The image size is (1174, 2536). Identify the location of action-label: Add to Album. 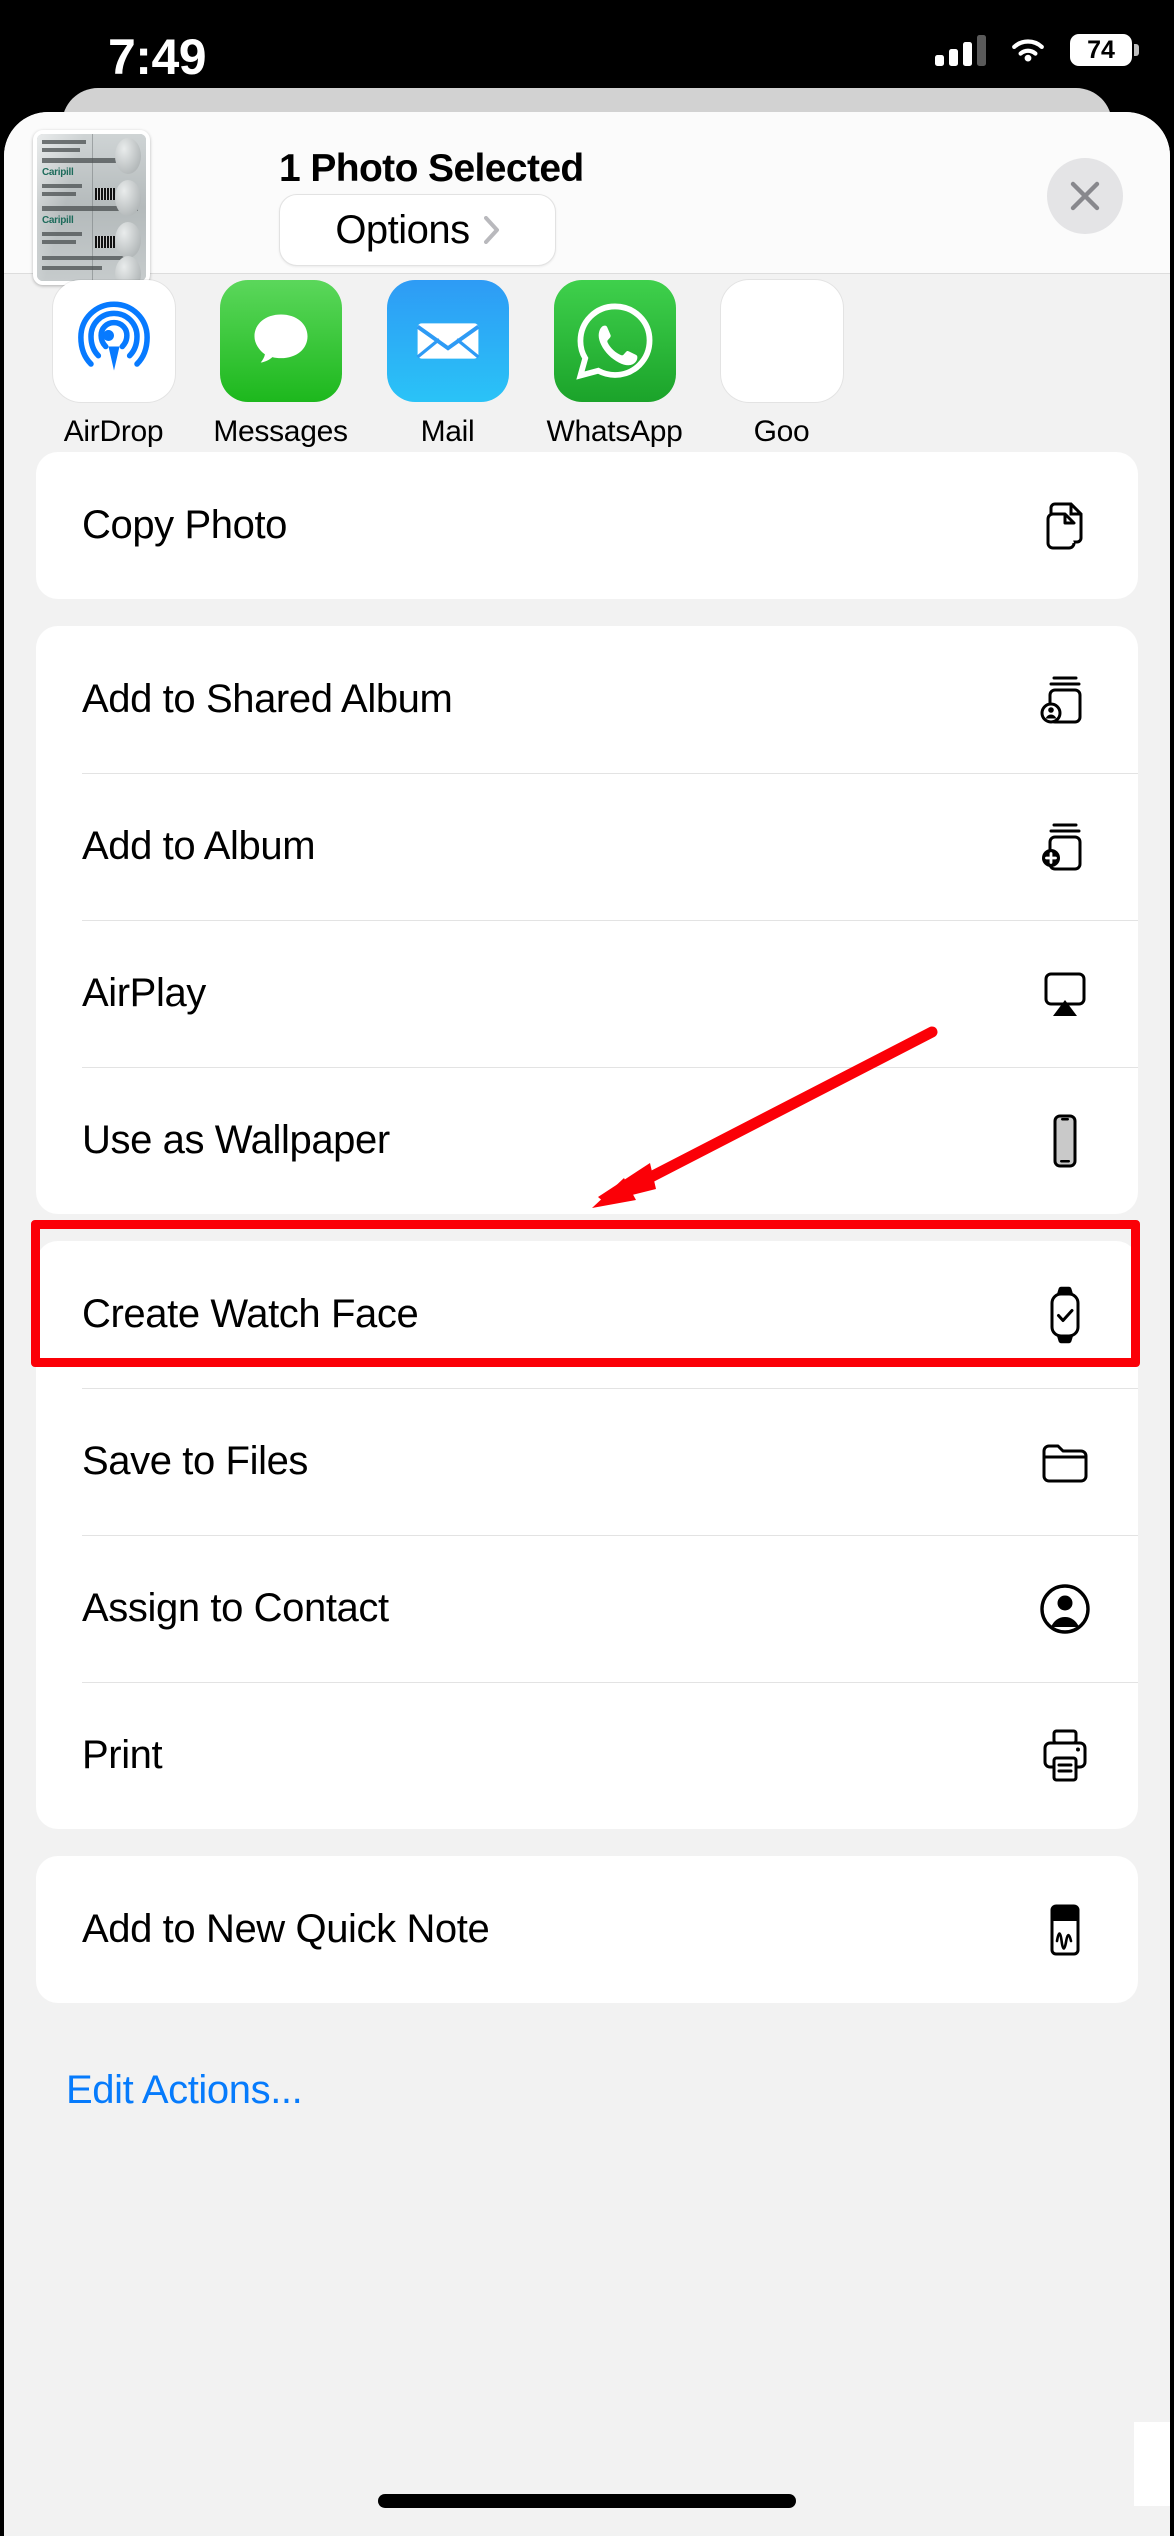
(199, 846).